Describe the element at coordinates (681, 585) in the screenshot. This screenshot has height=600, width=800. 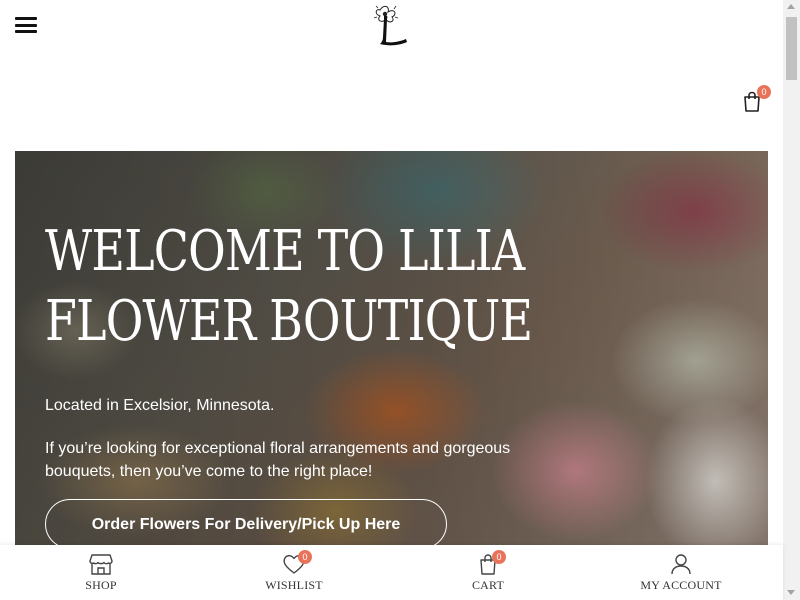
I see `nav-my-account-label: MY ACCOUNT` at that location.